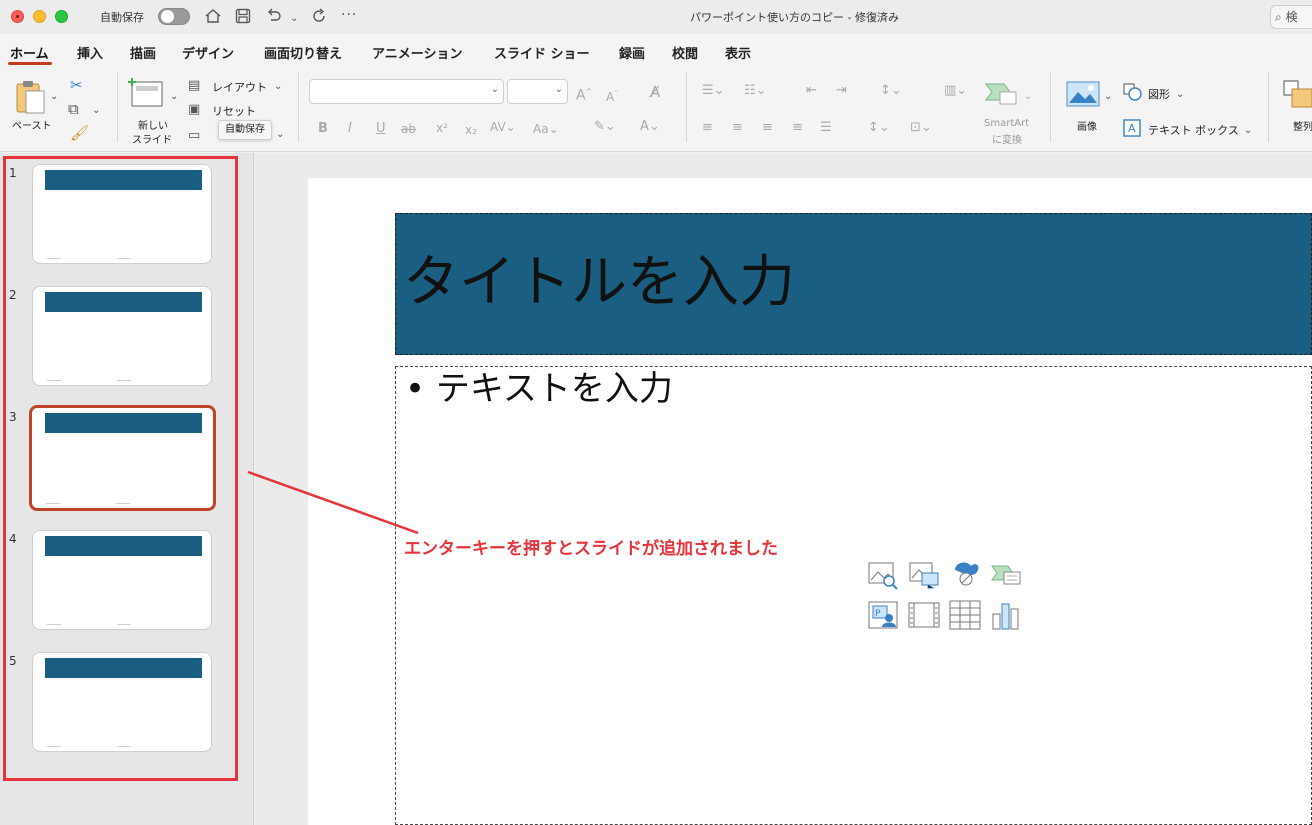 The width and height of the screenshot is (1312, 825). I want to click on new-slide-dropdown-icon: ⌄, so click(174, 97).